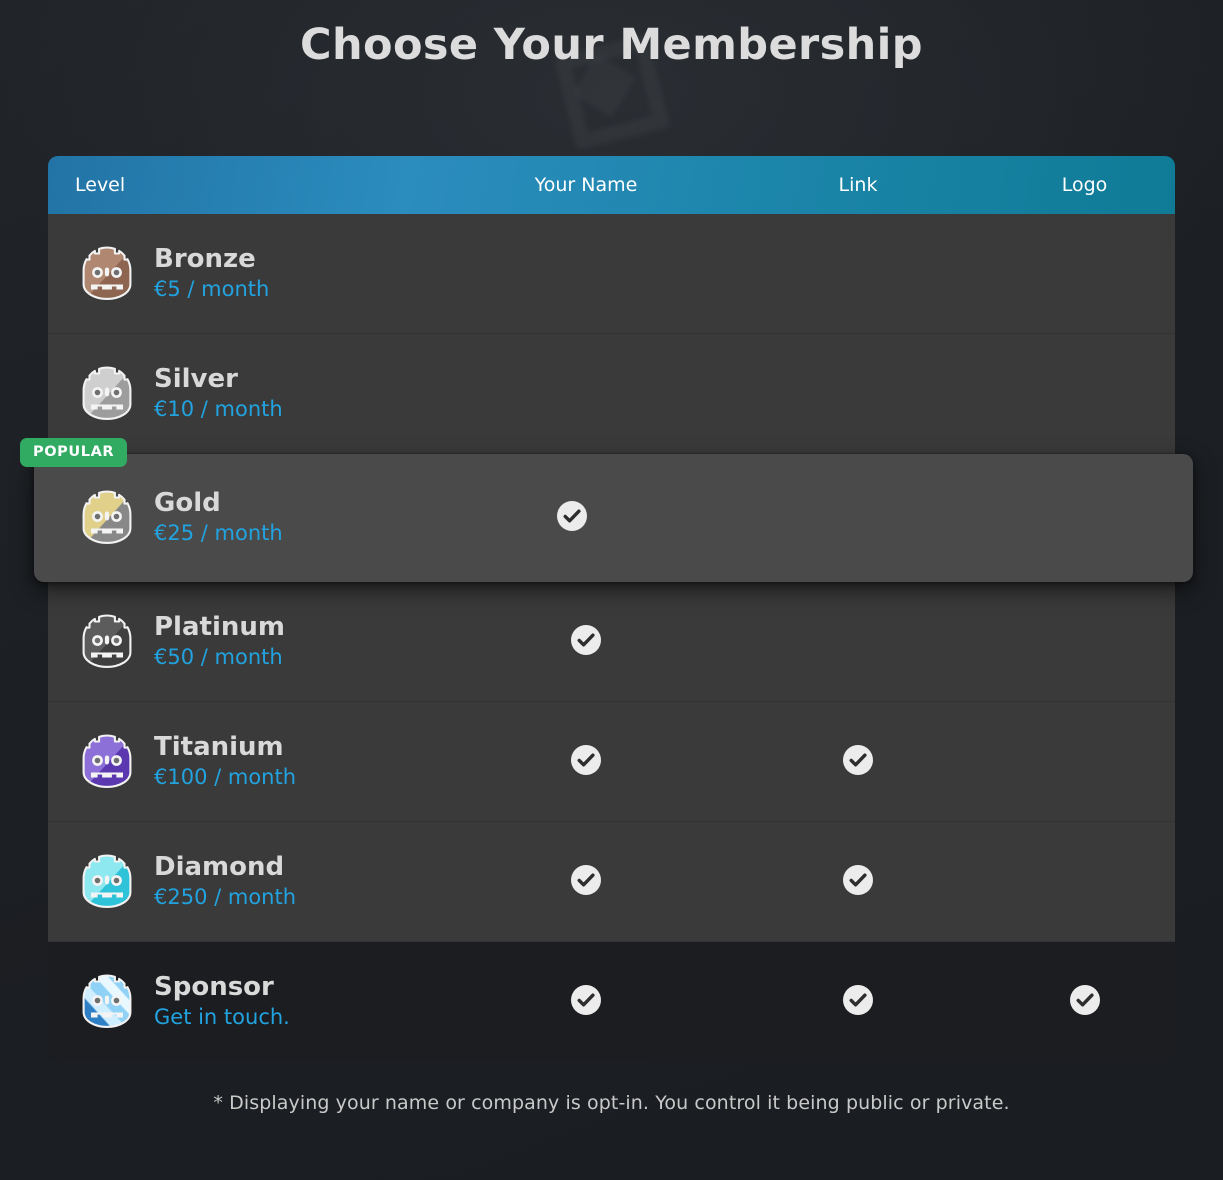 This screenshot has width=1223, height=1180. What do you see at coordinates (225, 896) in the screenshot?
I see `tier-price: €250 / month` at bounding box center [225, 896].